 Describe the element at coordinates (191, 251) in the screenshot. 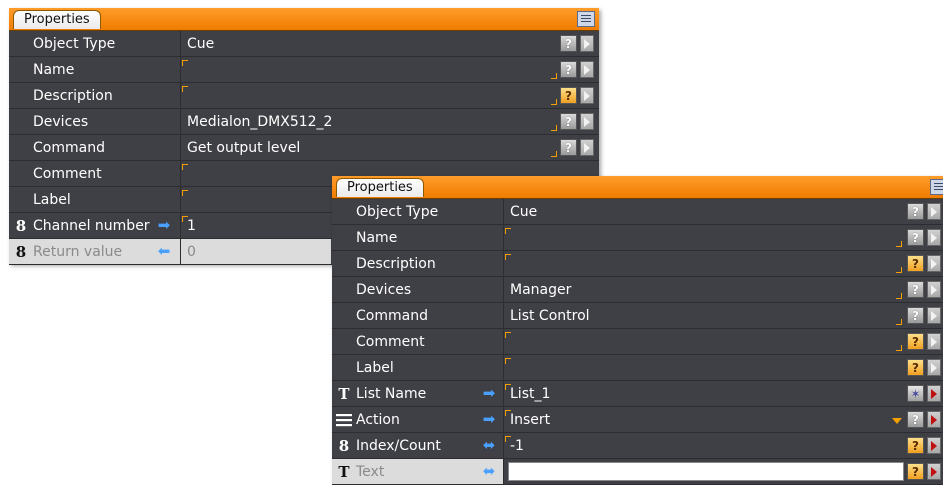

I see `value-text: 0` at that location.